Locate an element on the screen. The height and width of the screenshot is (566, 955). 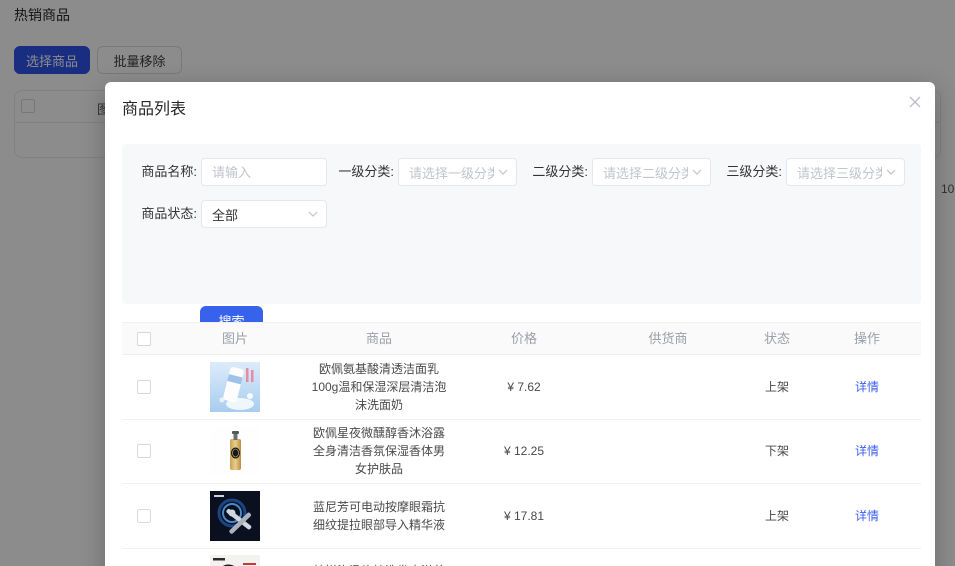
col-supplier: 供货商 is located at coordinates (668, 338).